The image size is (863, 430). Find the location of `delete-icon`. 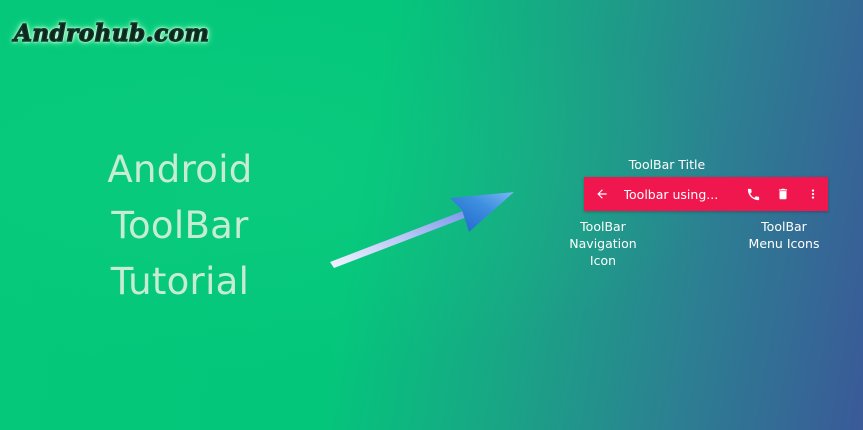

delete-icon is located at coordinates (783, 194).